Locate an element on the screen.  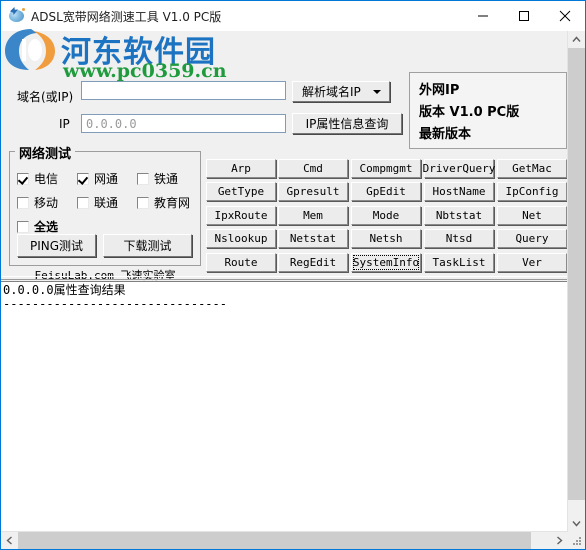
command-button-gpedit: GpEdit is located at coordinates (386, 191).